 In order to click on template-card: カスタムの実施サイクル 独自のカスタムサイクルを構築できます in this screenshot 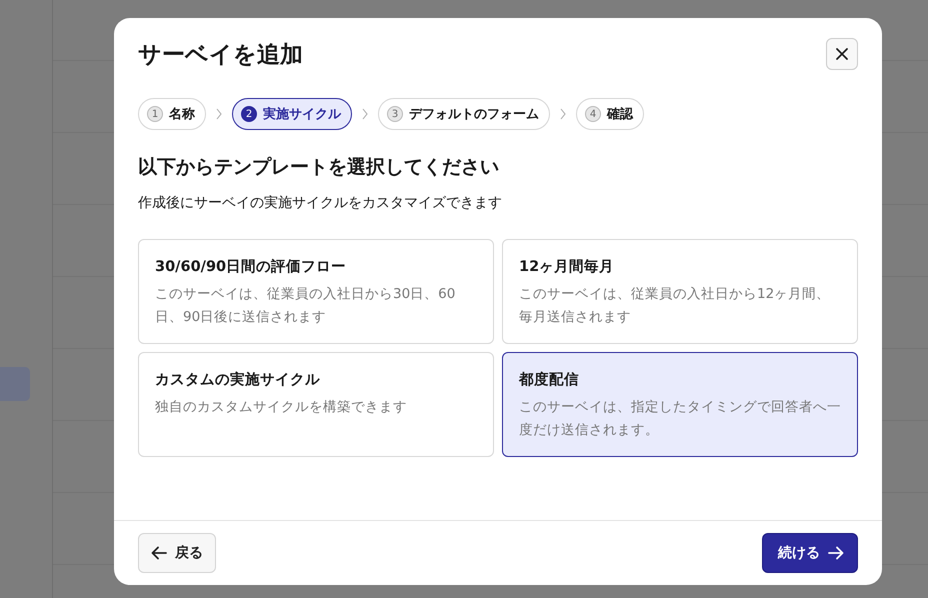, I will do `click(316, 404)`.